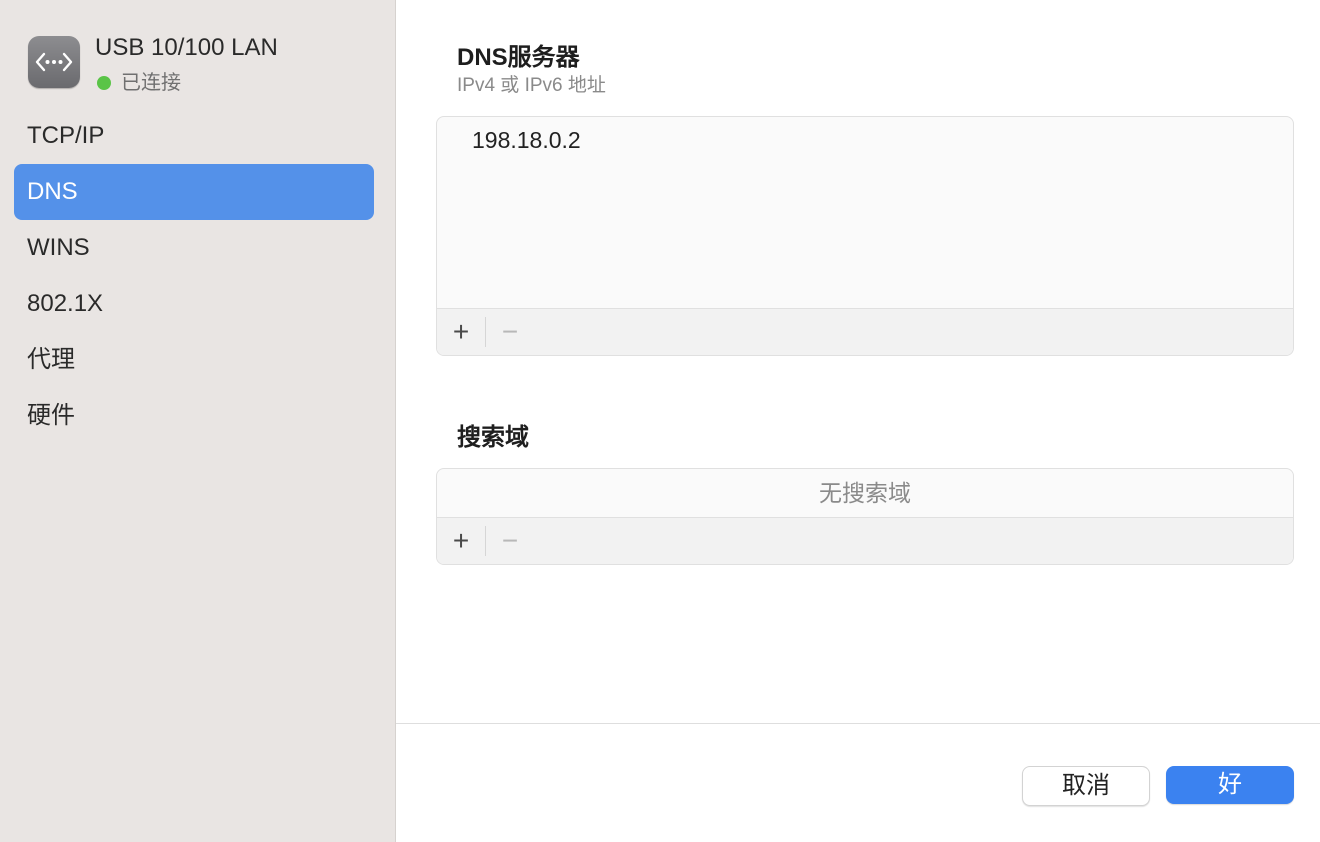  I want to click on connection-status: 已连接, so click(139, 80).